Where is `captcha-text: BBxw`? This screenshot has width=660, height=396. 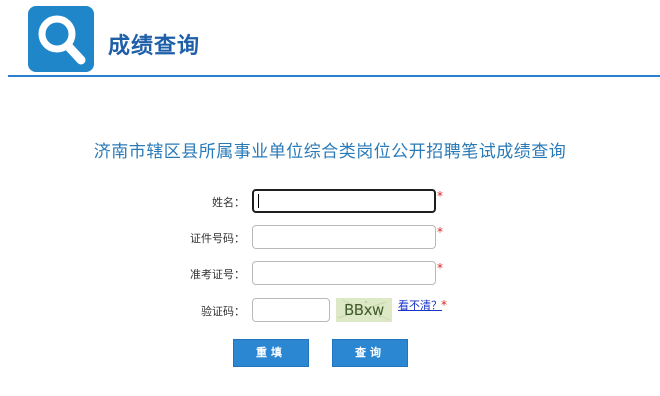 captcha-text: BBxw is located at coordinates (364, 310).